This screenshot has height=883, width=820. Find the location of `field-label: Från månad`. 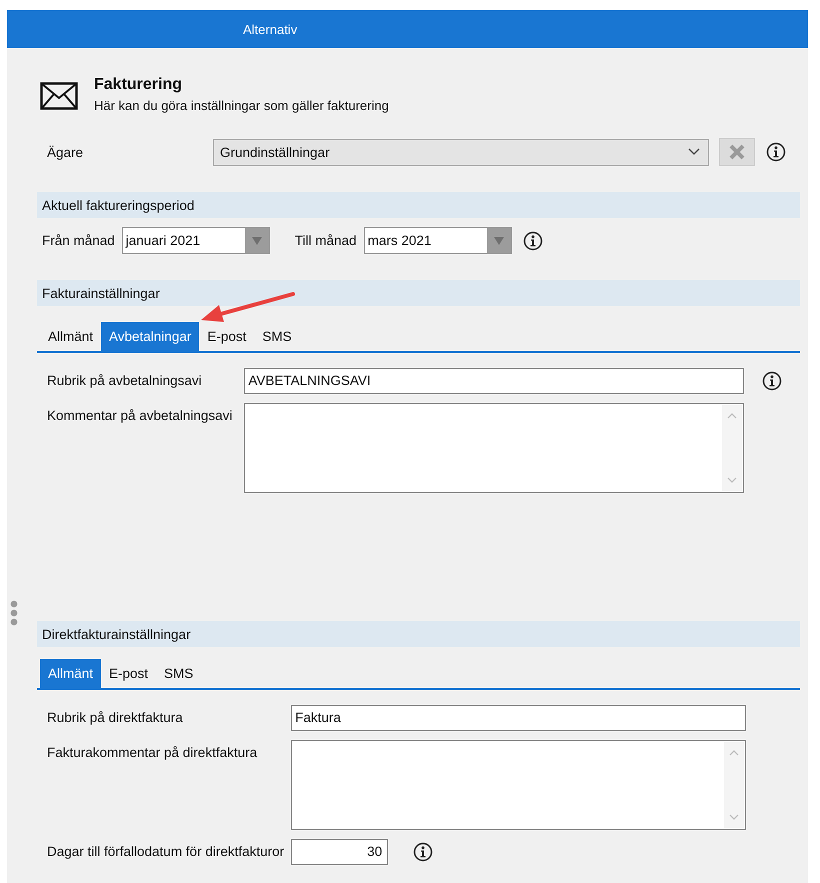

field-label: Från månad is located at coordinates (78, 240).